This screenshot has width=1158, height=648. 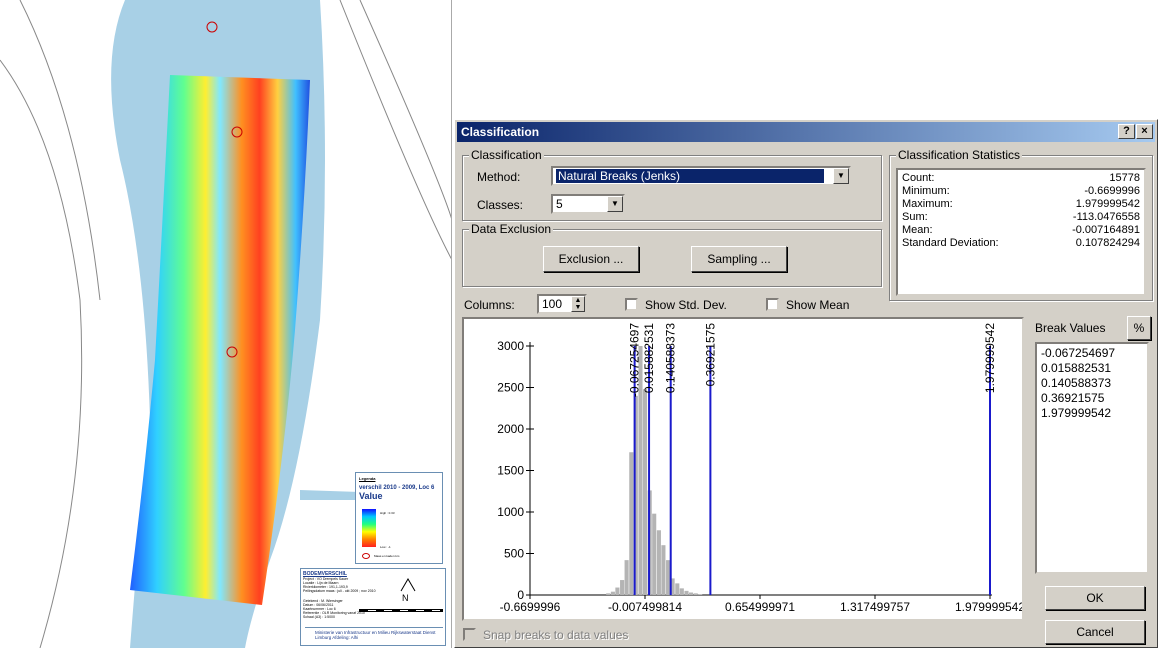 I want to click on y-tick-label: 500, so click(x=514, y=554).